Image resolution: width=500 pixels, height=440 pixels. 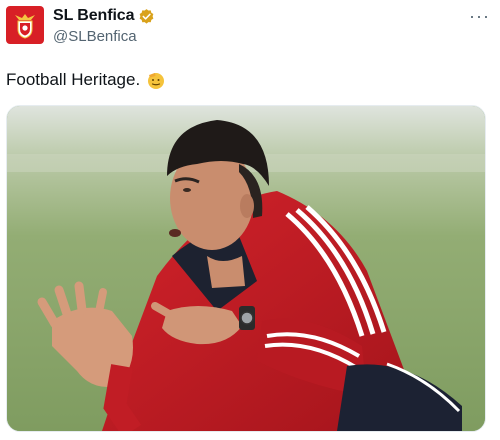 I want to click on tweet-text: Football Heritage., so click(x=73, y=79).